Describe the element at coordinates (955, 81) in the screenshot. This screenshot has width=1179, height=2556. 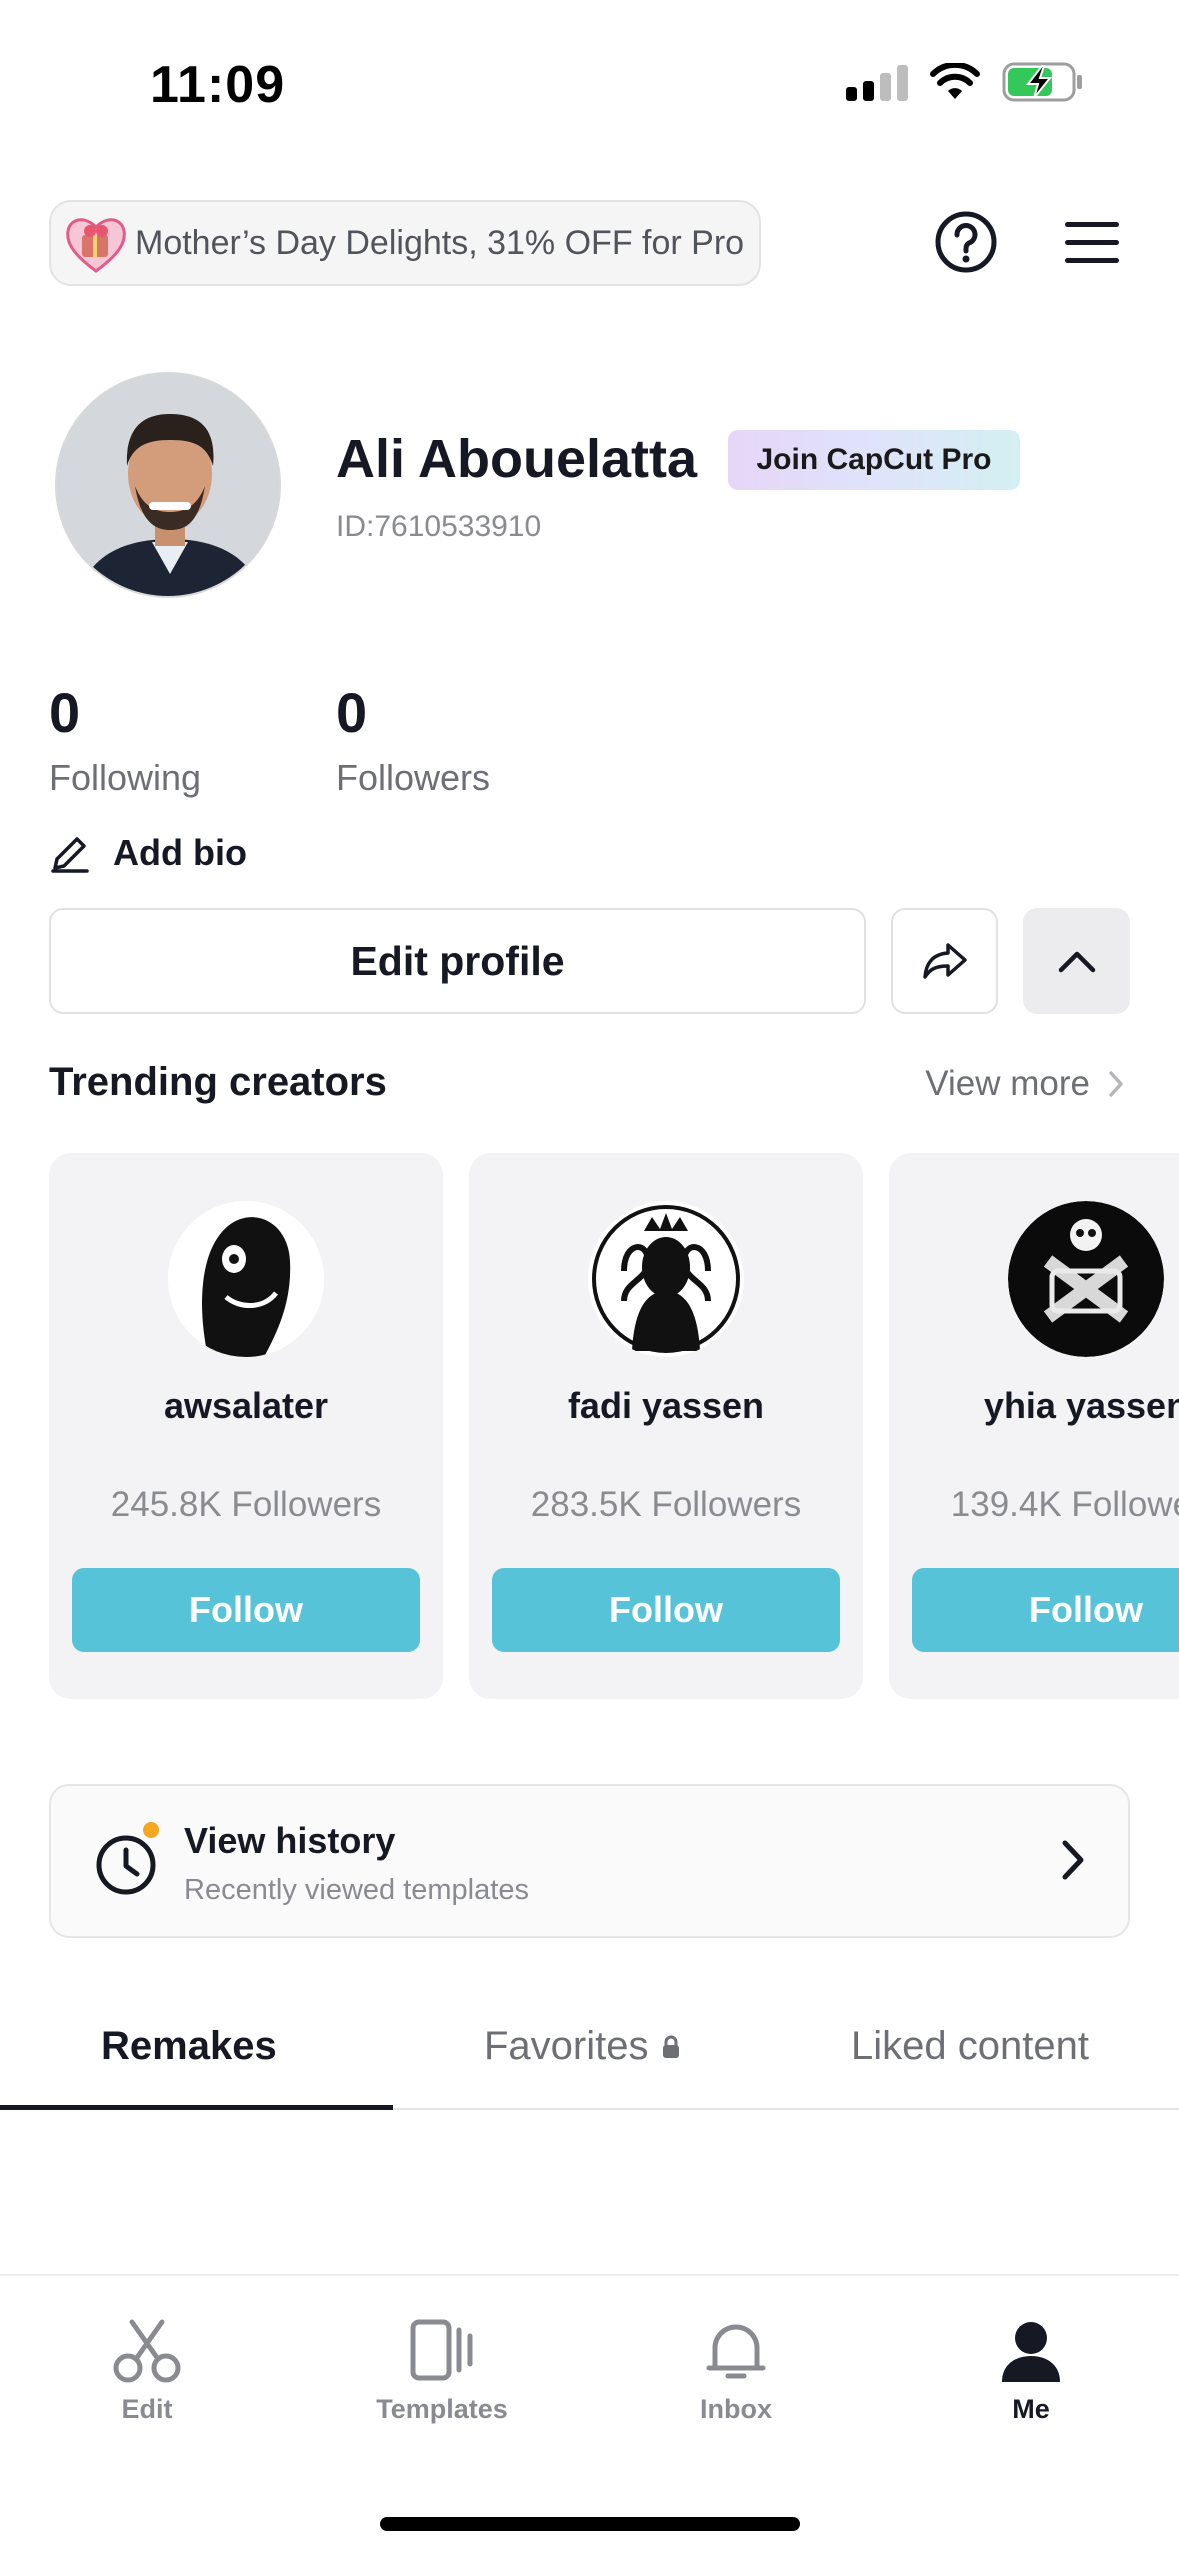
I see `wifi-icon` at that location.